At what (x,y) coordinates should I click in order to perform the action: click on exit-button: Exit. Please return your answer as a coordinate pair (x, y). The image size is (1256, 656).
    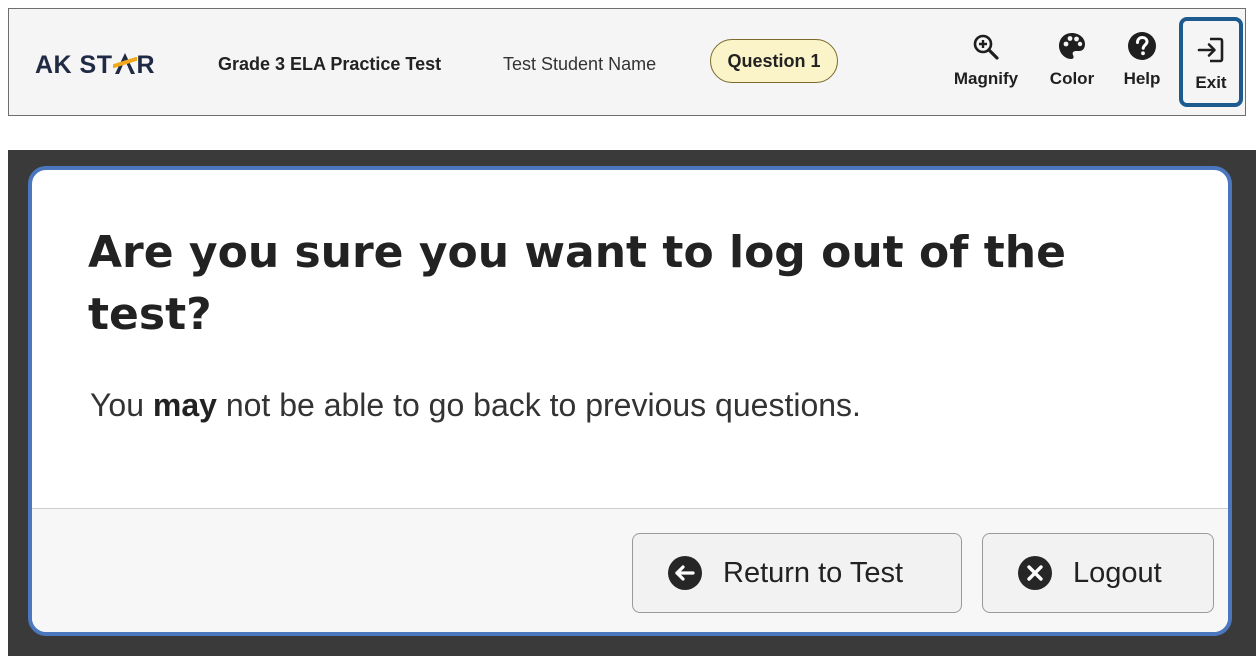
    Looking at the image, I should click on (1211, 62).